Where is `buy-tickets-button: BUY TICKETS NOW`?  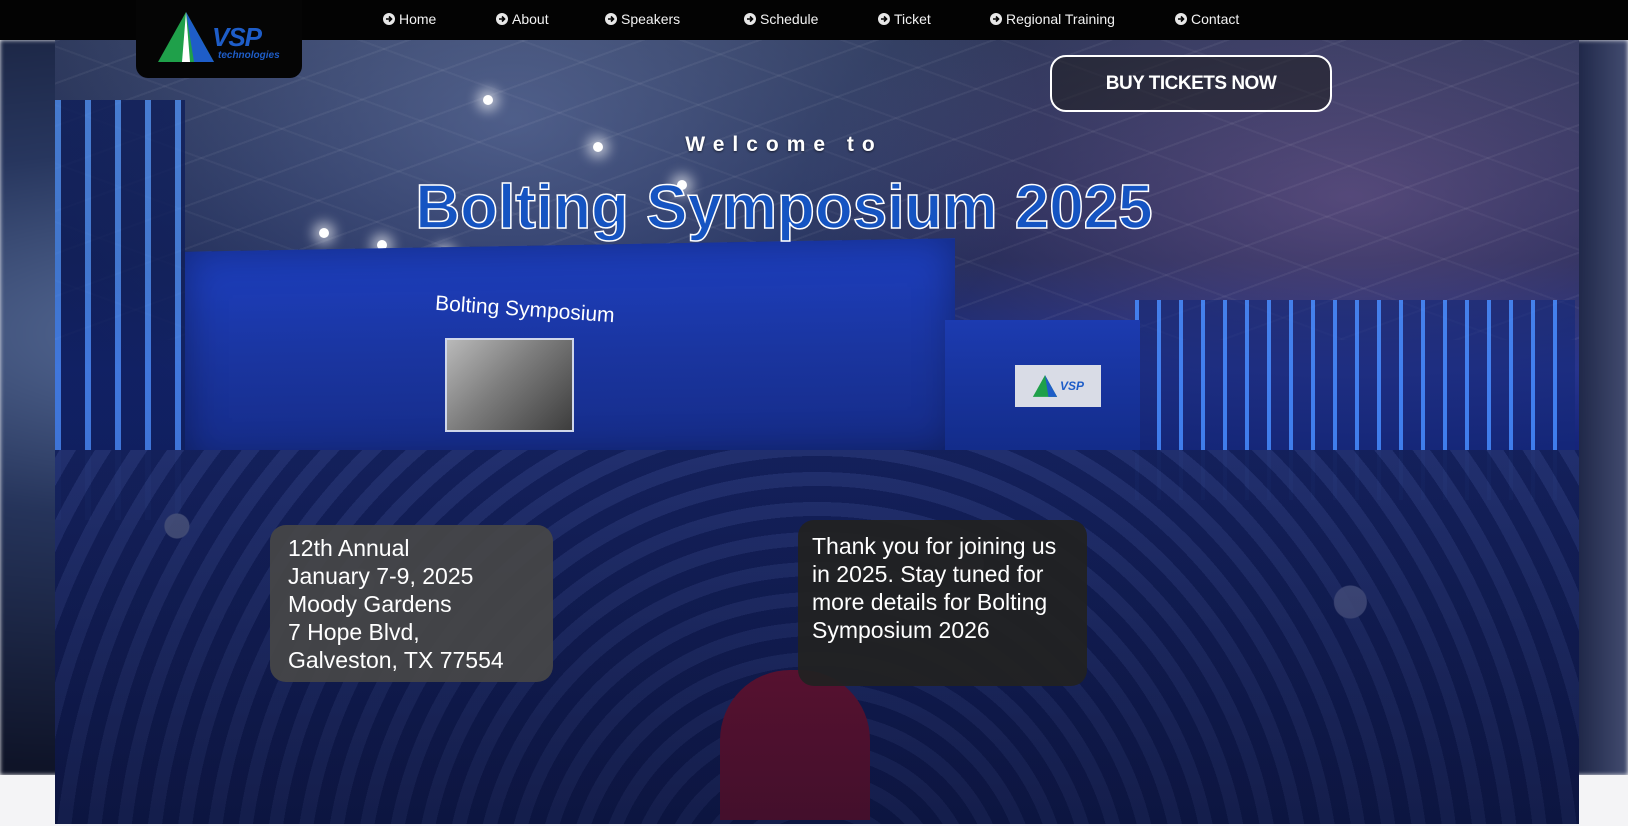
buy-tickets-button: BUY TICKETS NOW is located at coordinates (1191, 83).